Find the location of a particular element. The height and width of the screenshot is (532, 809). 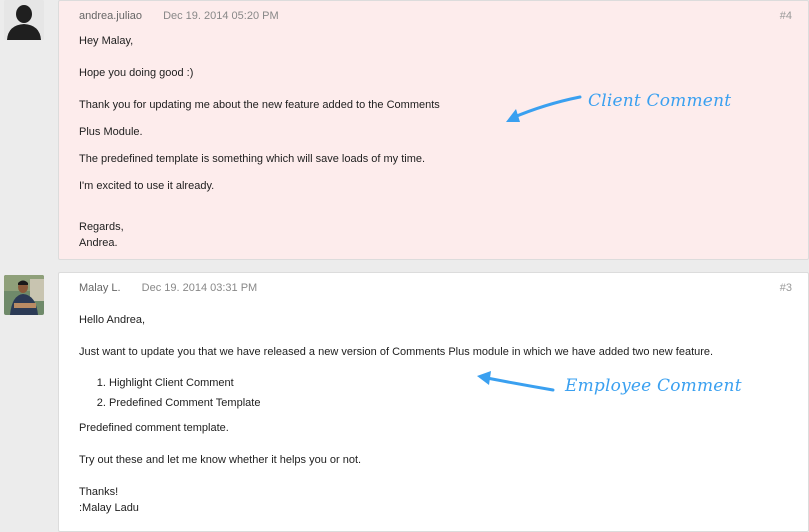

default-user-icon is located at coordinates (24, 20).